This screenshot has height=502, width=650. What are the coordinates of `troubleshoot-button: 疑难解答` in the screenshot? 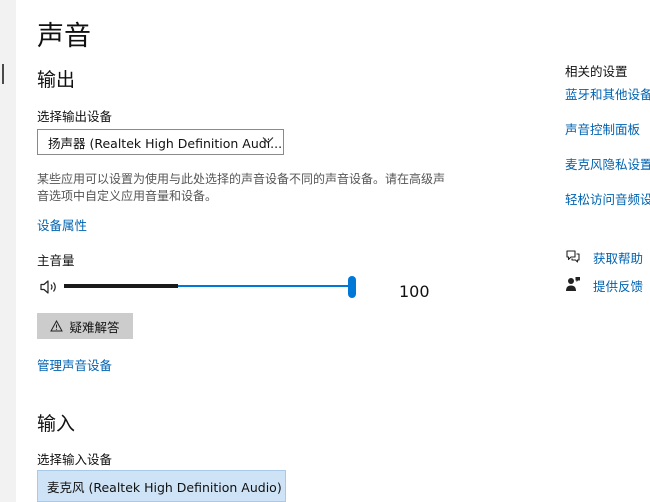 It's located at (85, 326).